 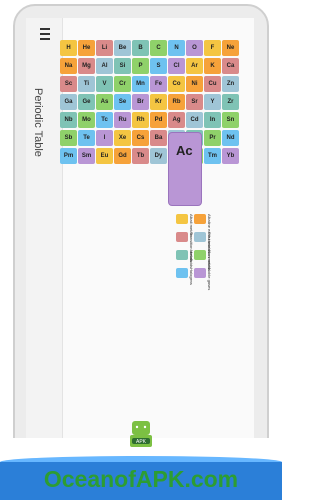 What do you see at coordinates (194, 66) in the screenshot?
I see `element-cell: Ar` at bounding box center [194, 66].